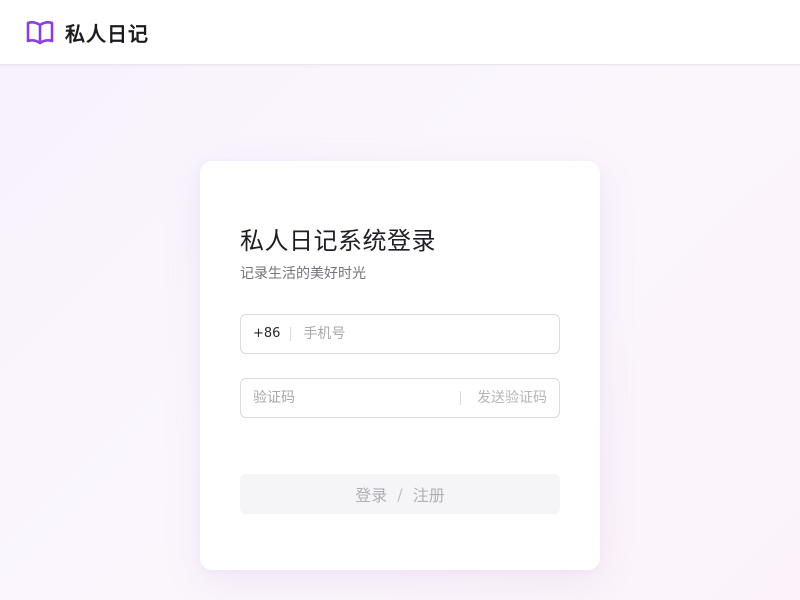 The image size is (800, 600). I want to click on verification-code-field: 发送验证码, so click(400, 398).